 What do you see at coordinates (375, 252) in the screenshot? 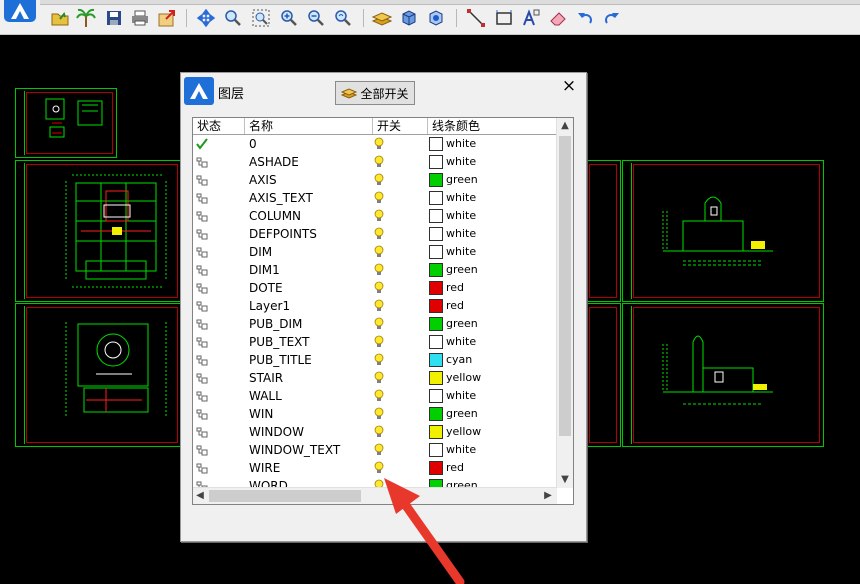
I see `layer-row: DIM white` at bounding box center [375, 252].